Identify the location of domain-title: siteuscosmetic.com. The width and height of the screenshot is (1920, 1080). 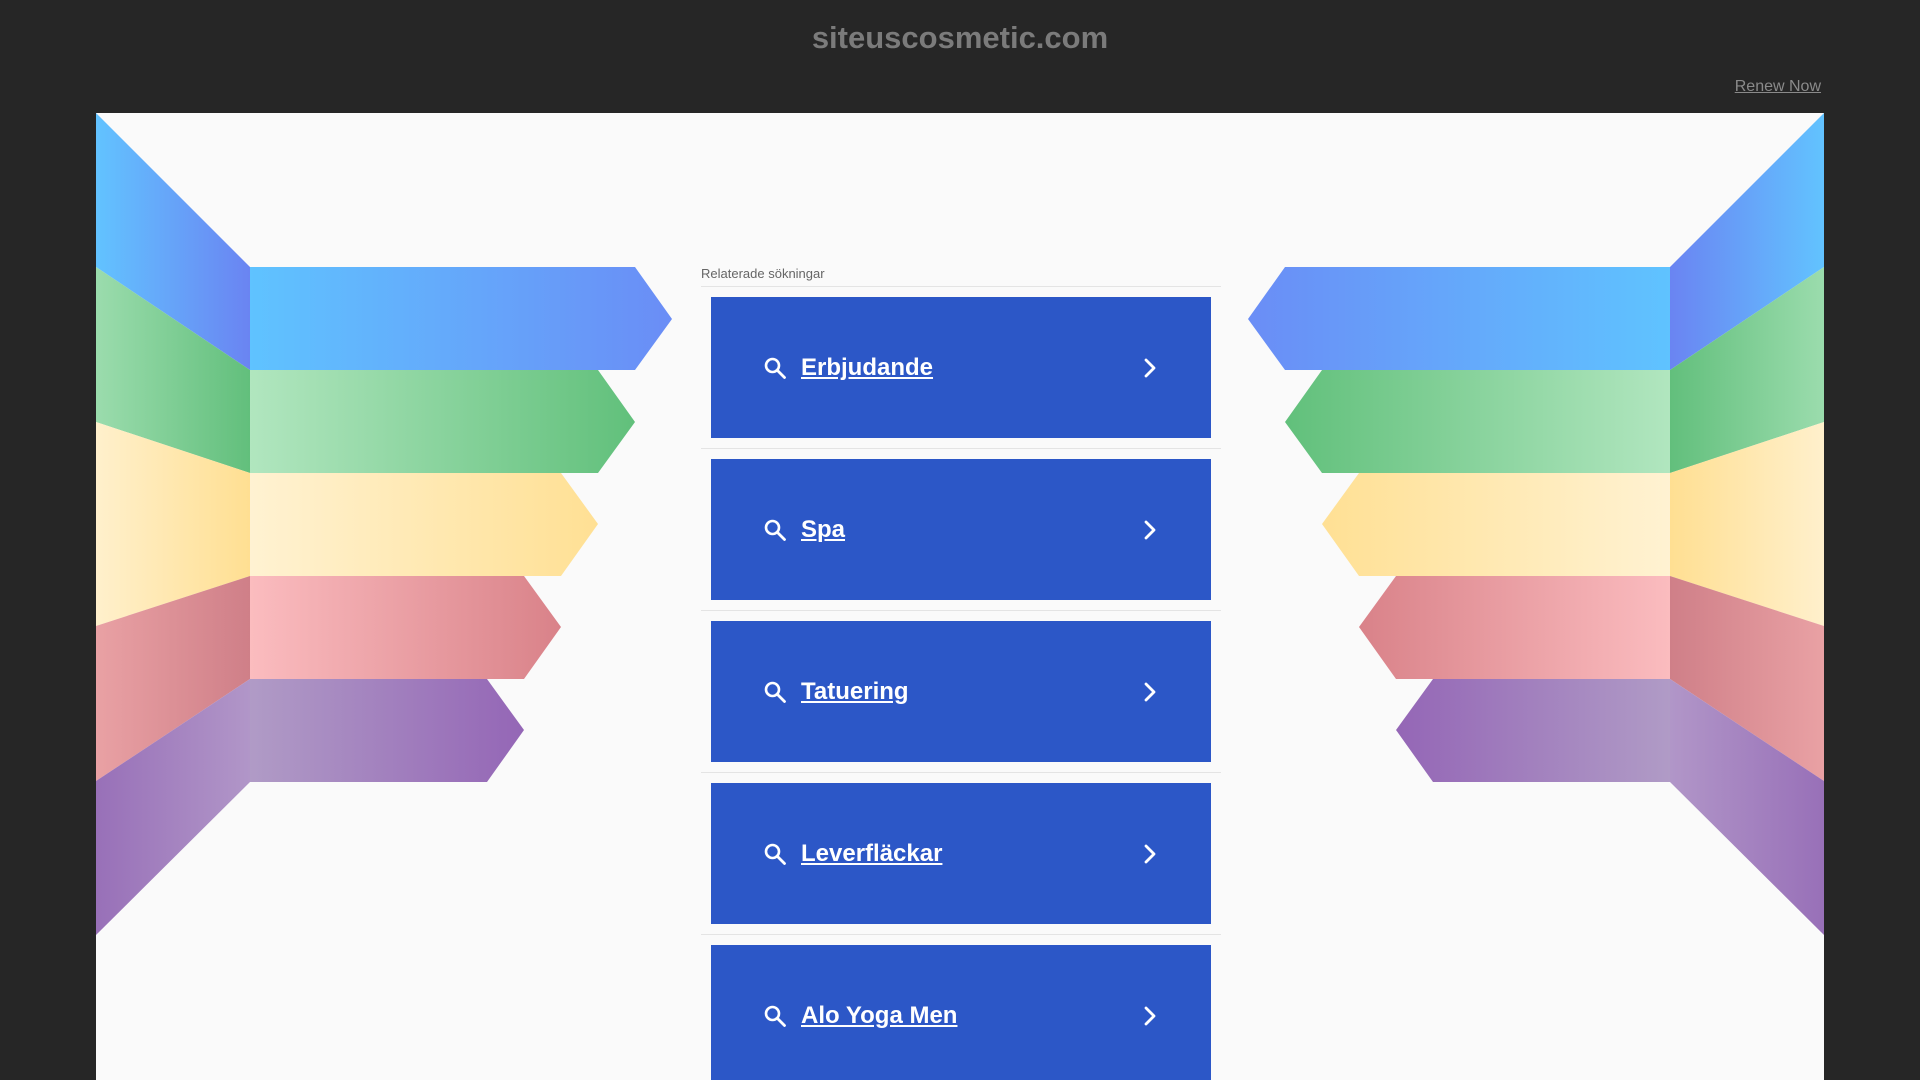
(960, 37).